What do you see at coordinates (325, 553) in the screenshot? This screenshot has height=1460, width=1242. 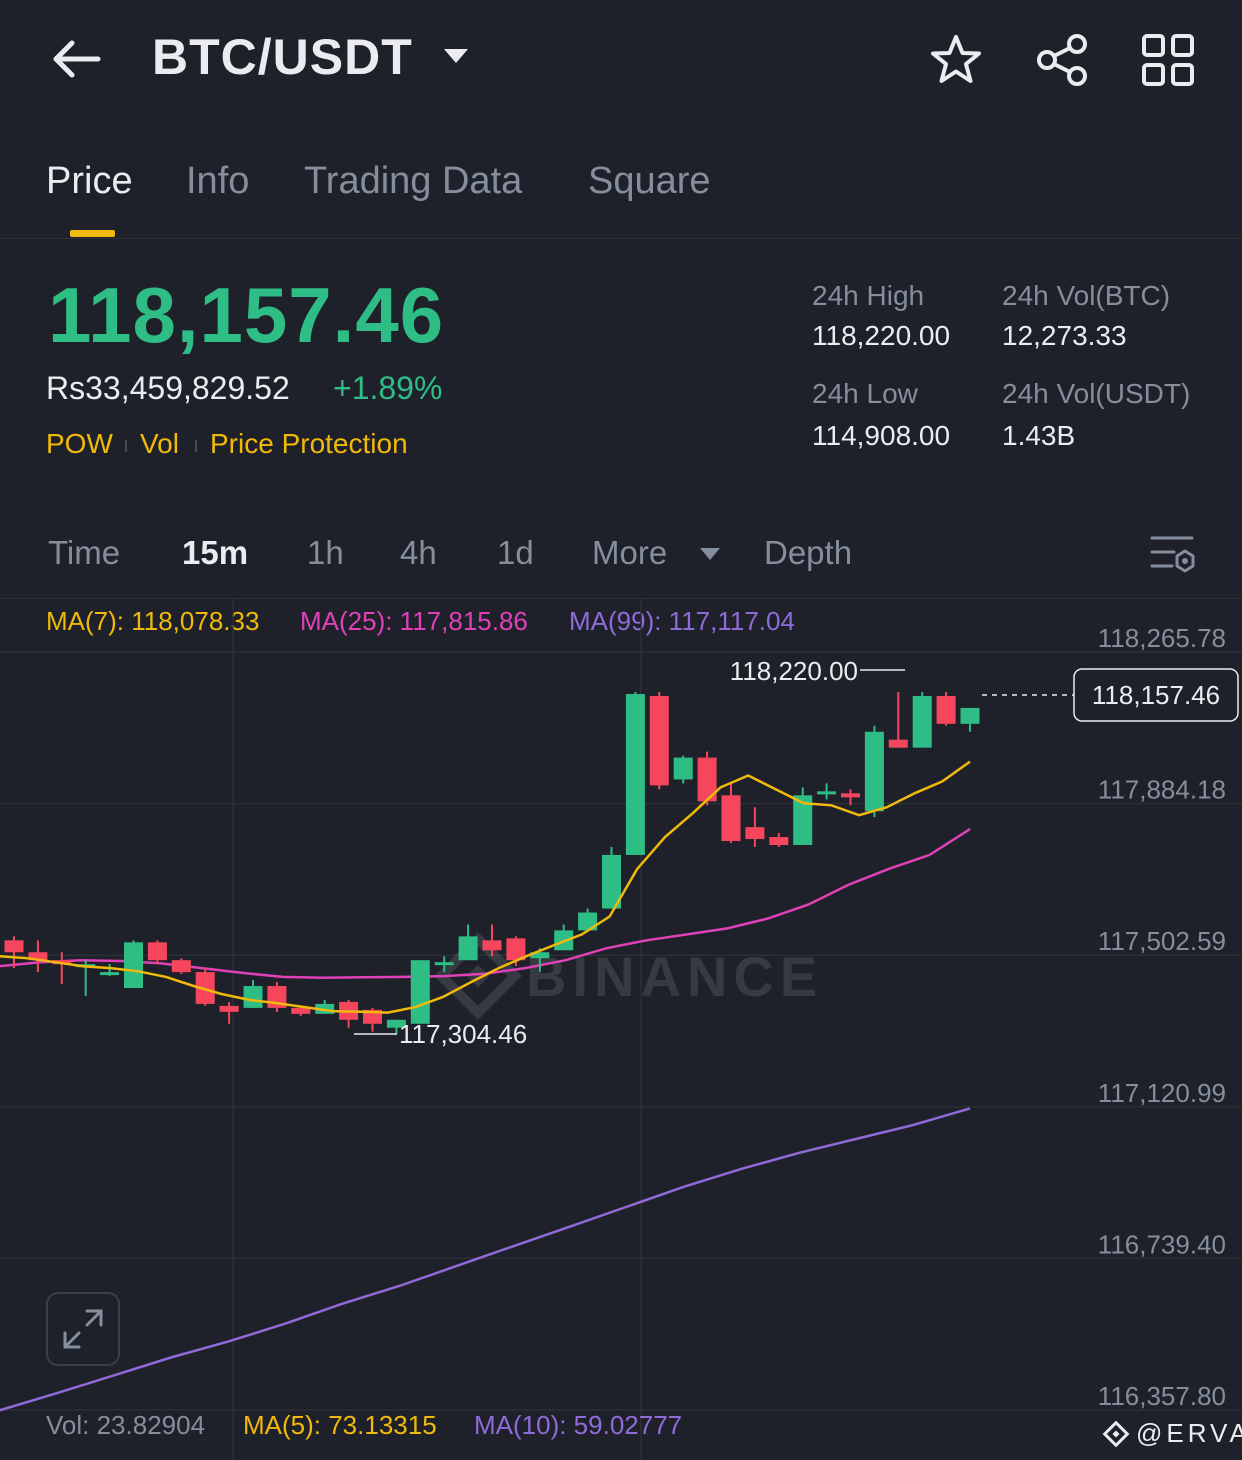 I see `interval-1h: 1h` at bounding box center [325, 553].